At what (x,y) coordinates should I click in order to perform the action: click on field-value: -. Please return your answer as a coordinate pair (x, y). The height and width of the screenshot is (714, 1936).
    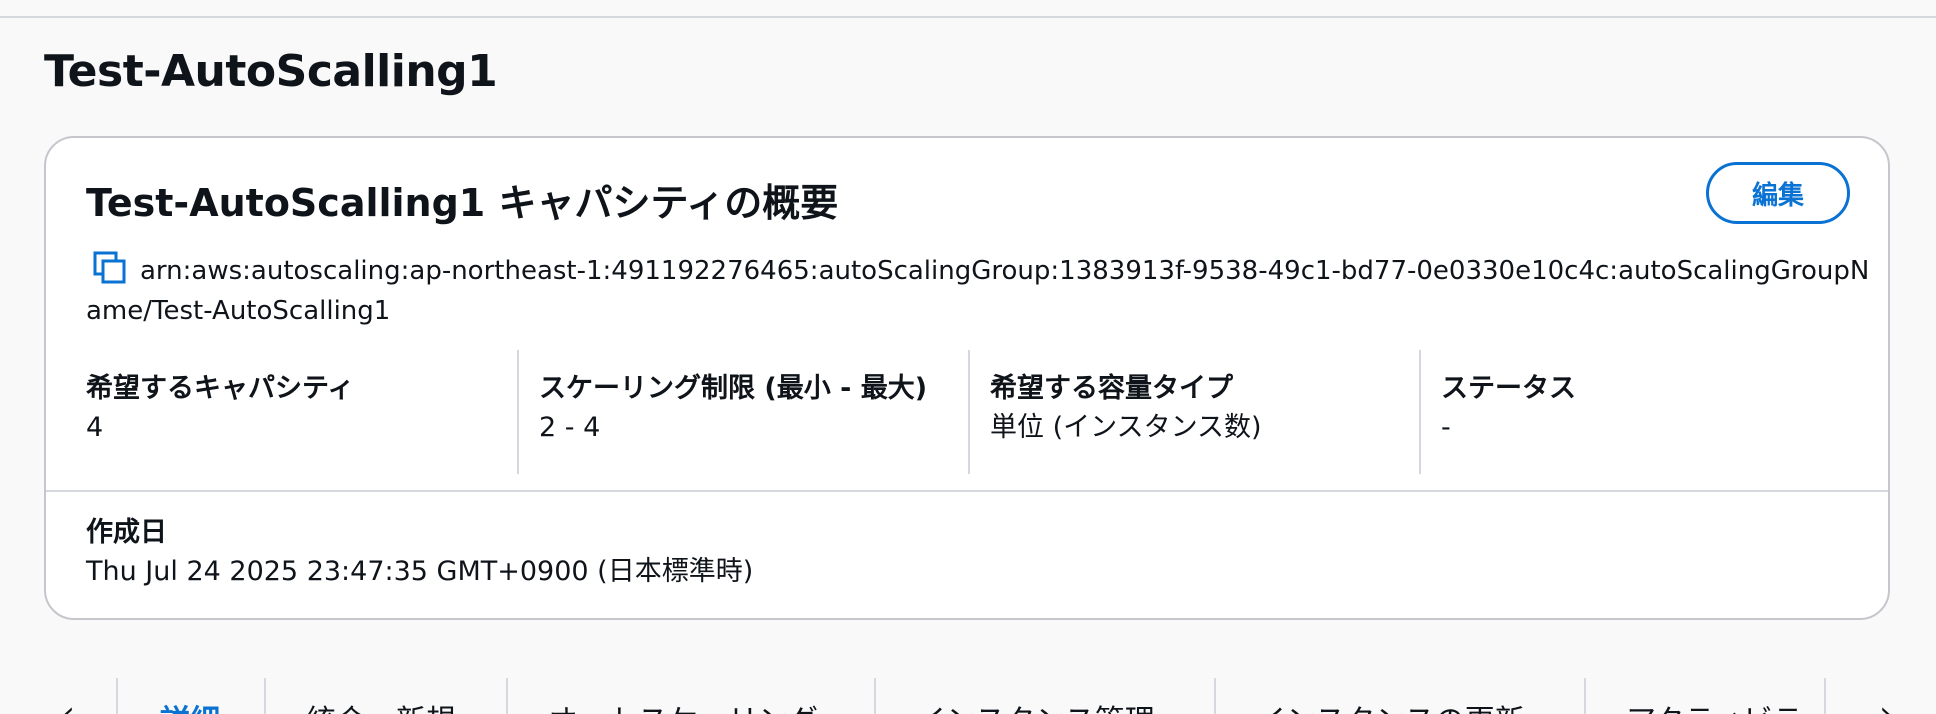
    Looking at the image, I should click on (1446, 427).